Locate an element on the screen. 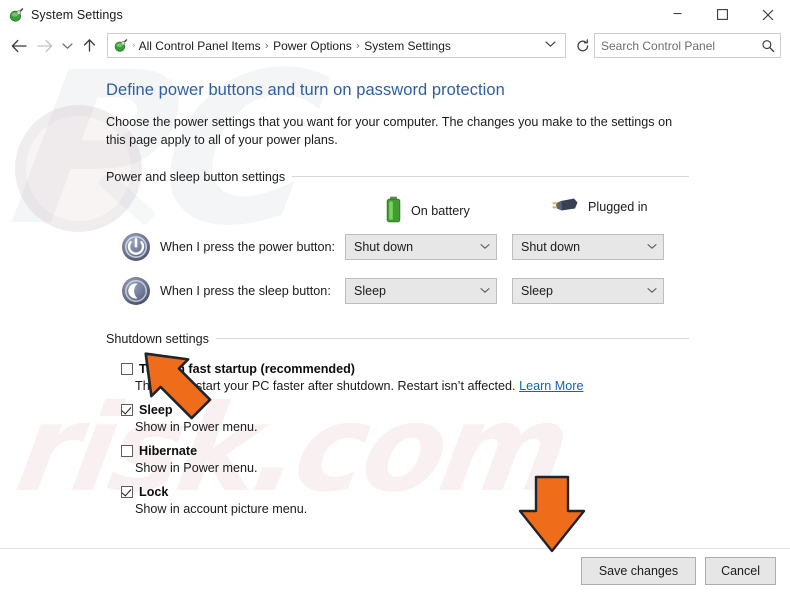 Image resolution: width=790 pixels, height=593 pixels. learn-more-link: Learn More is located at coordinates (551, 386).